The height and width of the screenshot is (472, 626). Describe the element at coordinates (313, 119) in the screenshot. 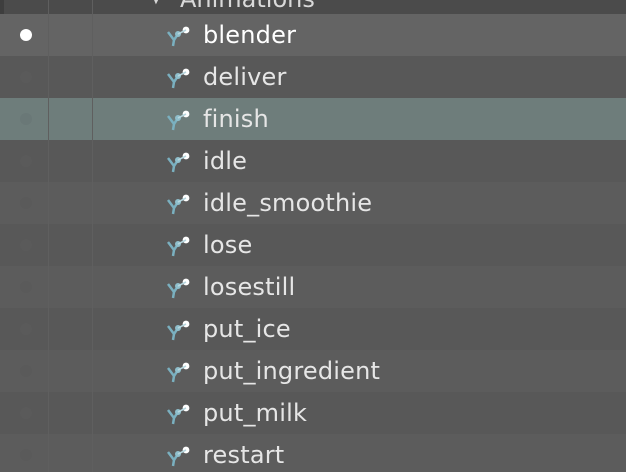

I see `tree-item-finish: finish` at that location.